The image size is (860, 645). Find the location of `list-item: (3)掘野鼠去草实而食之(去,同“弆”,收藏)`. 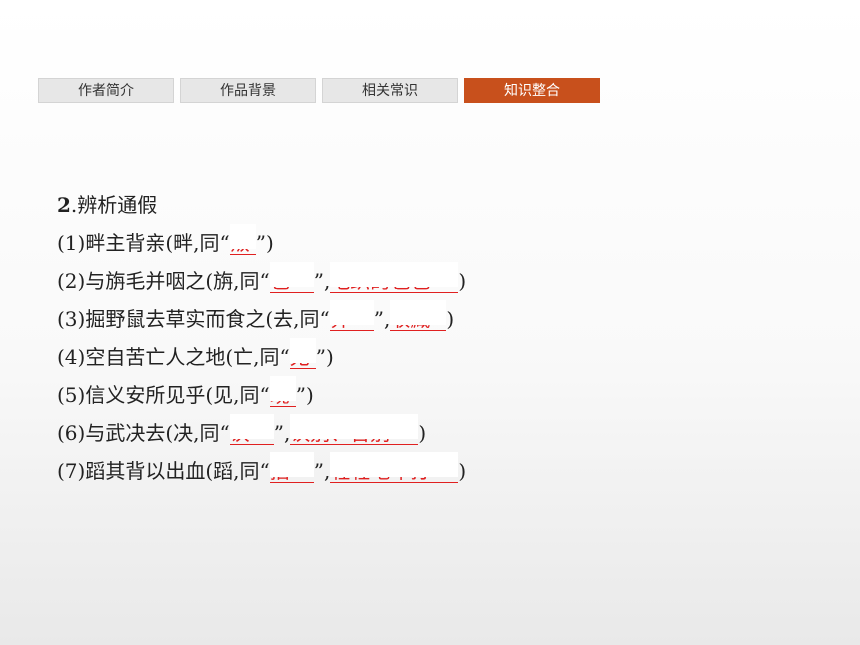

list-item: (3)掘野鼠去草实而食之(去,同“弆”,收藏) is located at coordinates (261, 319).